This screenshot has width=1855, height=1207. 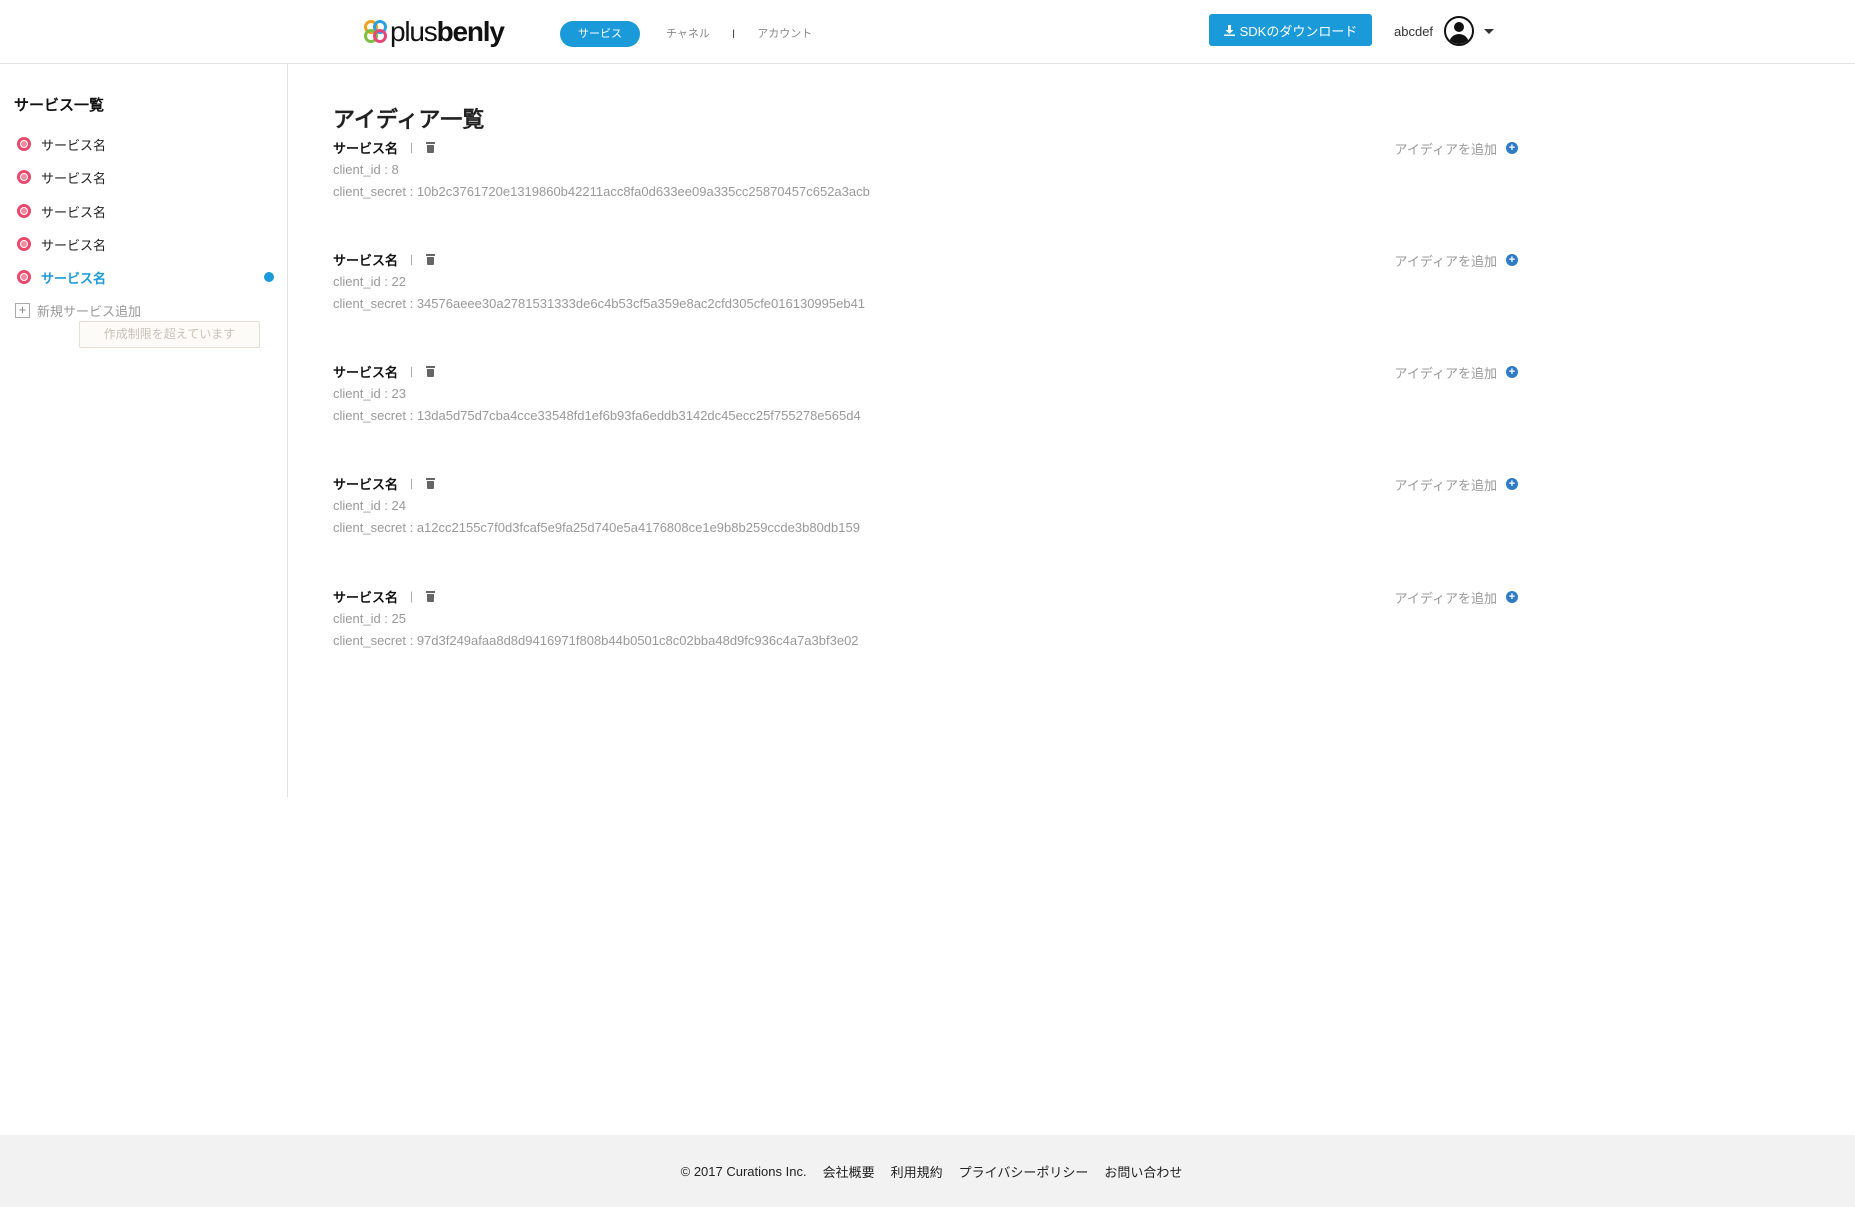 I want to click on nav-account: アカウント, so click(x=784, y=34).